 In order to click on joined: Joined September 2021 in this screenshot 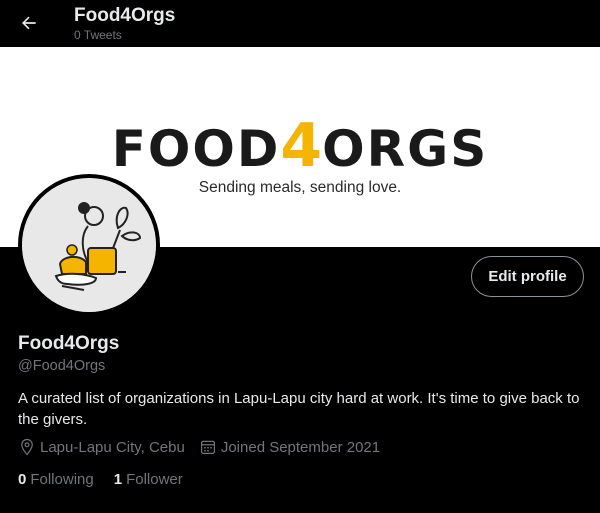, I will do `click(289, 447)`.